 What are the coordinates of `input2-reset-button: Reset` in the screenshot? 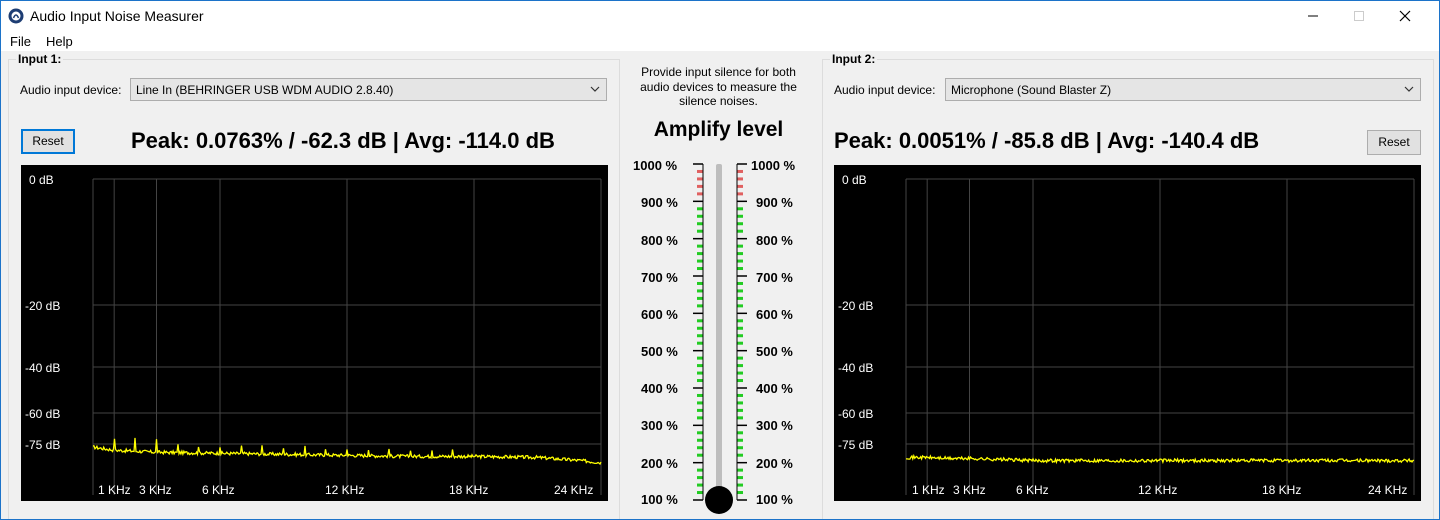 It's located at (1394, 142).